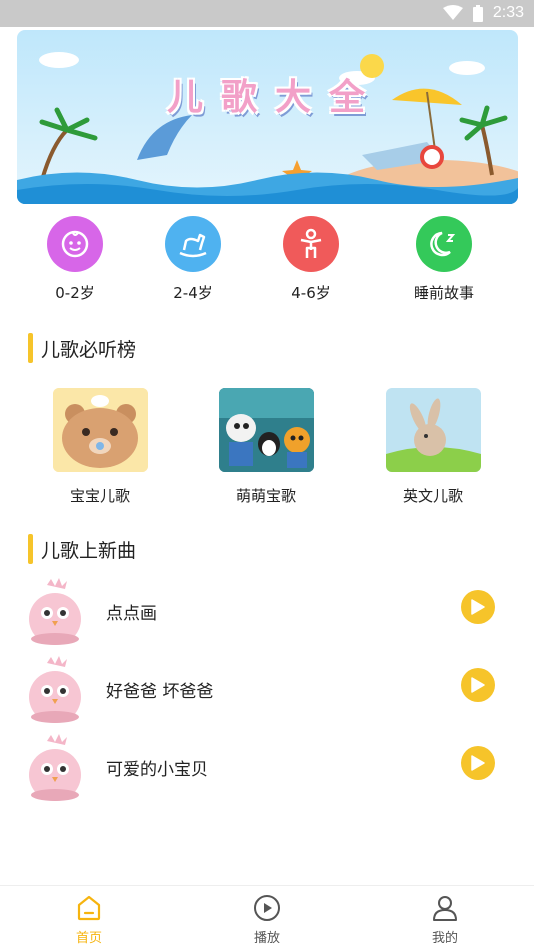  Describe the element at coordinates (477, 13) in the screenshot. I see `battery-icon` at that location.